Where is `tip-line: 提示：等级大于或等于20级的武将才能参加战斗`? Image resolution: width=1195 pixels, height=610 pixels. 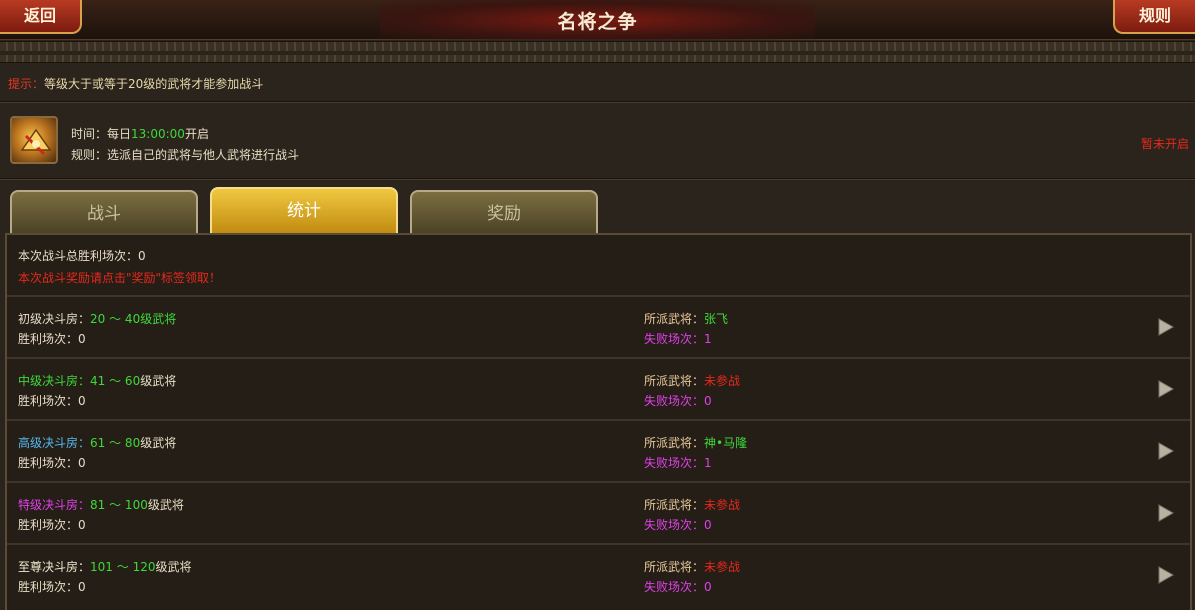
tip-line: 提示：等级大于或等于20级的武将才能参加战斗 is located at coordinates (135, 83).